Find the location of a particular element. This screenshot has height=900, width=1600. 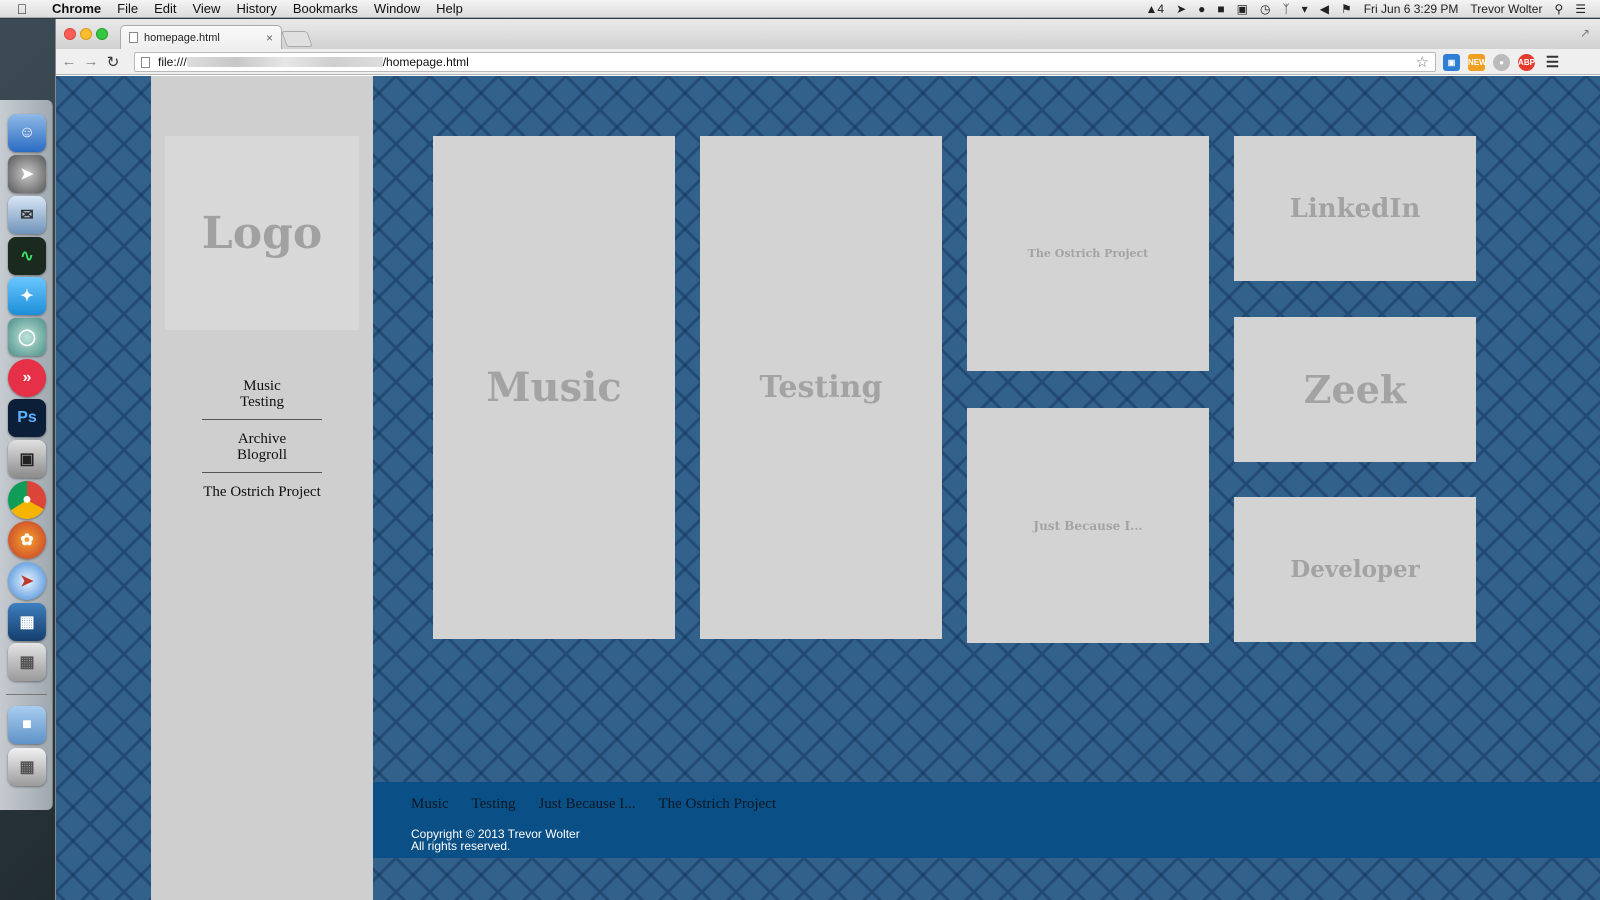

tab-homepage: homepage.html × is located at coordinates (201, 37).